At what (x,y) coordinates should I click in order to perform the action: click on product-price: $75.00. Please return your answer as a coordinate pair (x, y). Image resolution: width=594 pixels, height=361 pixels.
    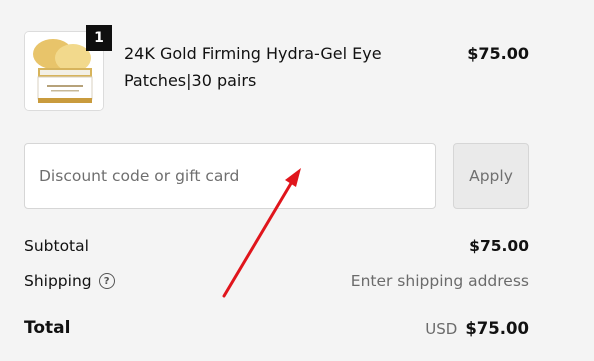
    Looking at the image, I should click on (498, 53).